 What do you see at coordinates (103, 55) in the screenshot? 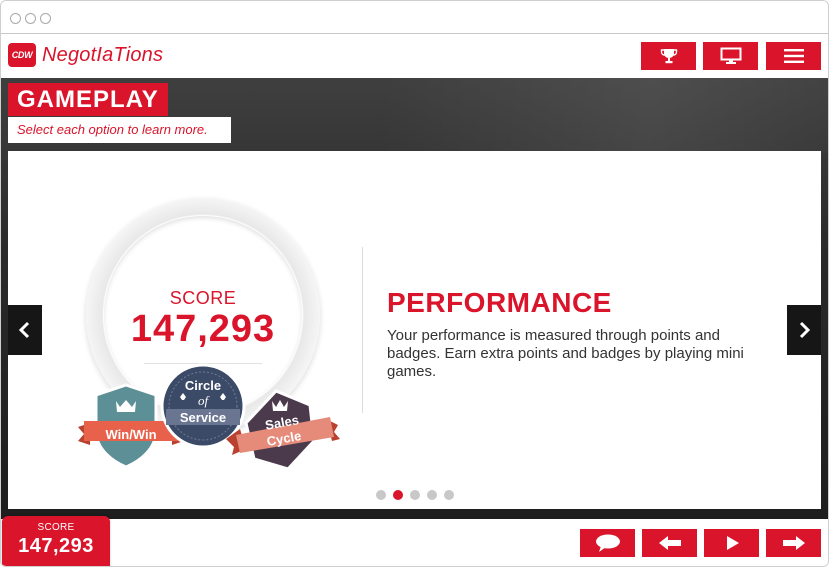
I see `app-title: NegotIaTions` at bounding box center [103, 55].